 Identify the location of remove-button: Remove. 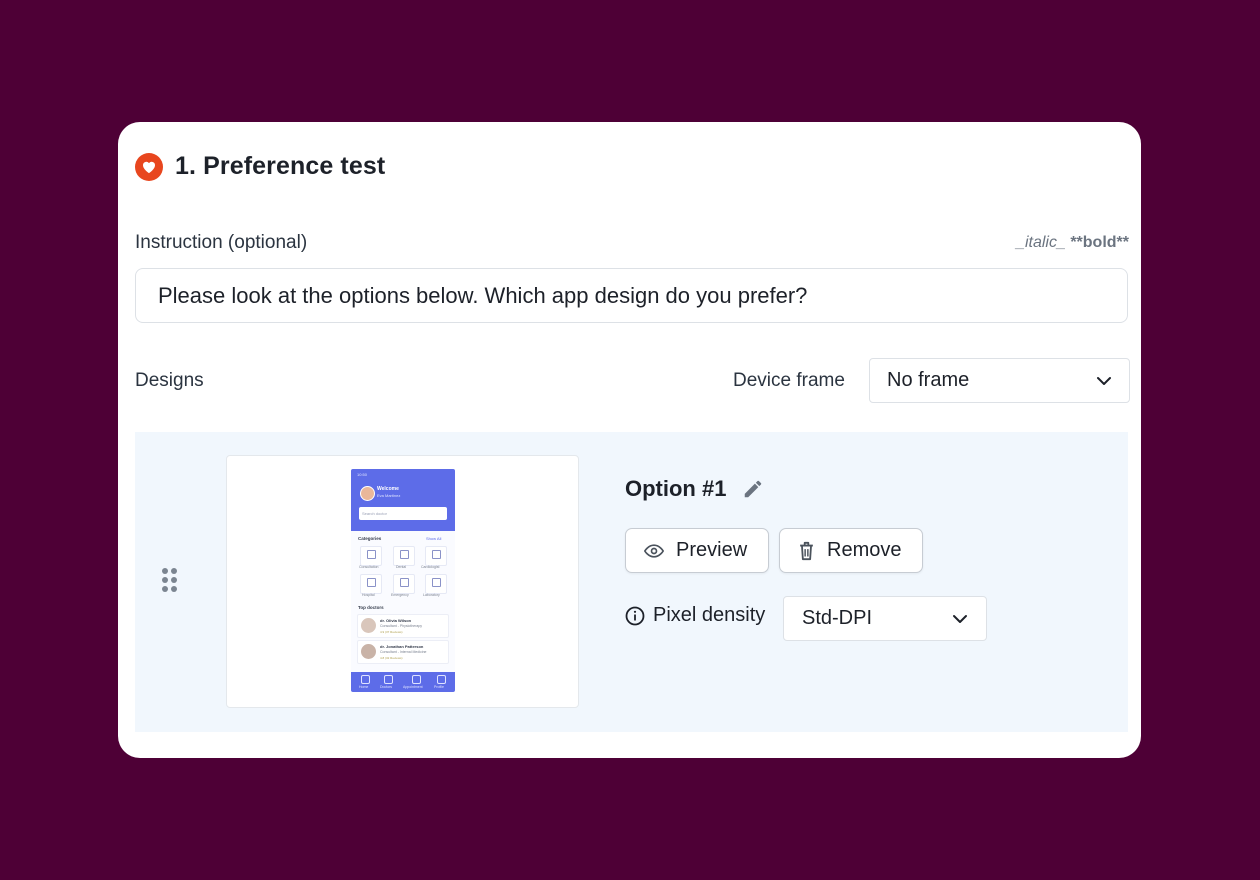
(851, 550).